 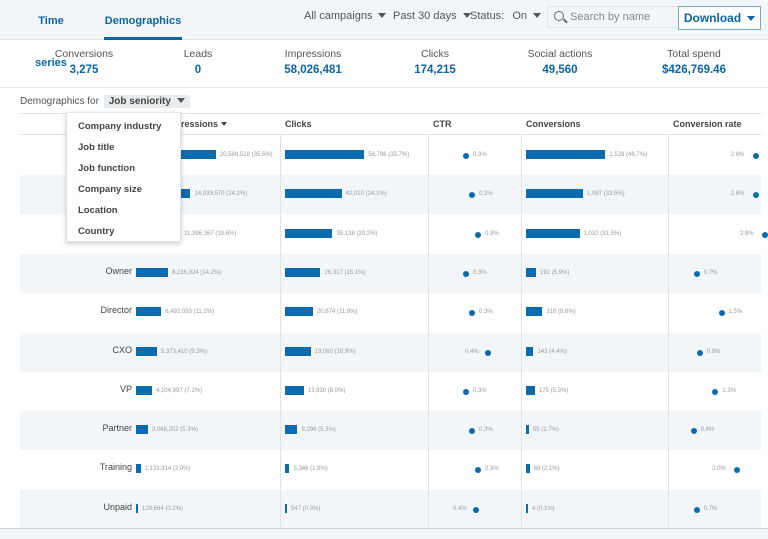 What do you see at coordinates (719, 469) in the screenshot?
I see `conversion-rate-value: 2.0%` at bounding box center [719, 469].